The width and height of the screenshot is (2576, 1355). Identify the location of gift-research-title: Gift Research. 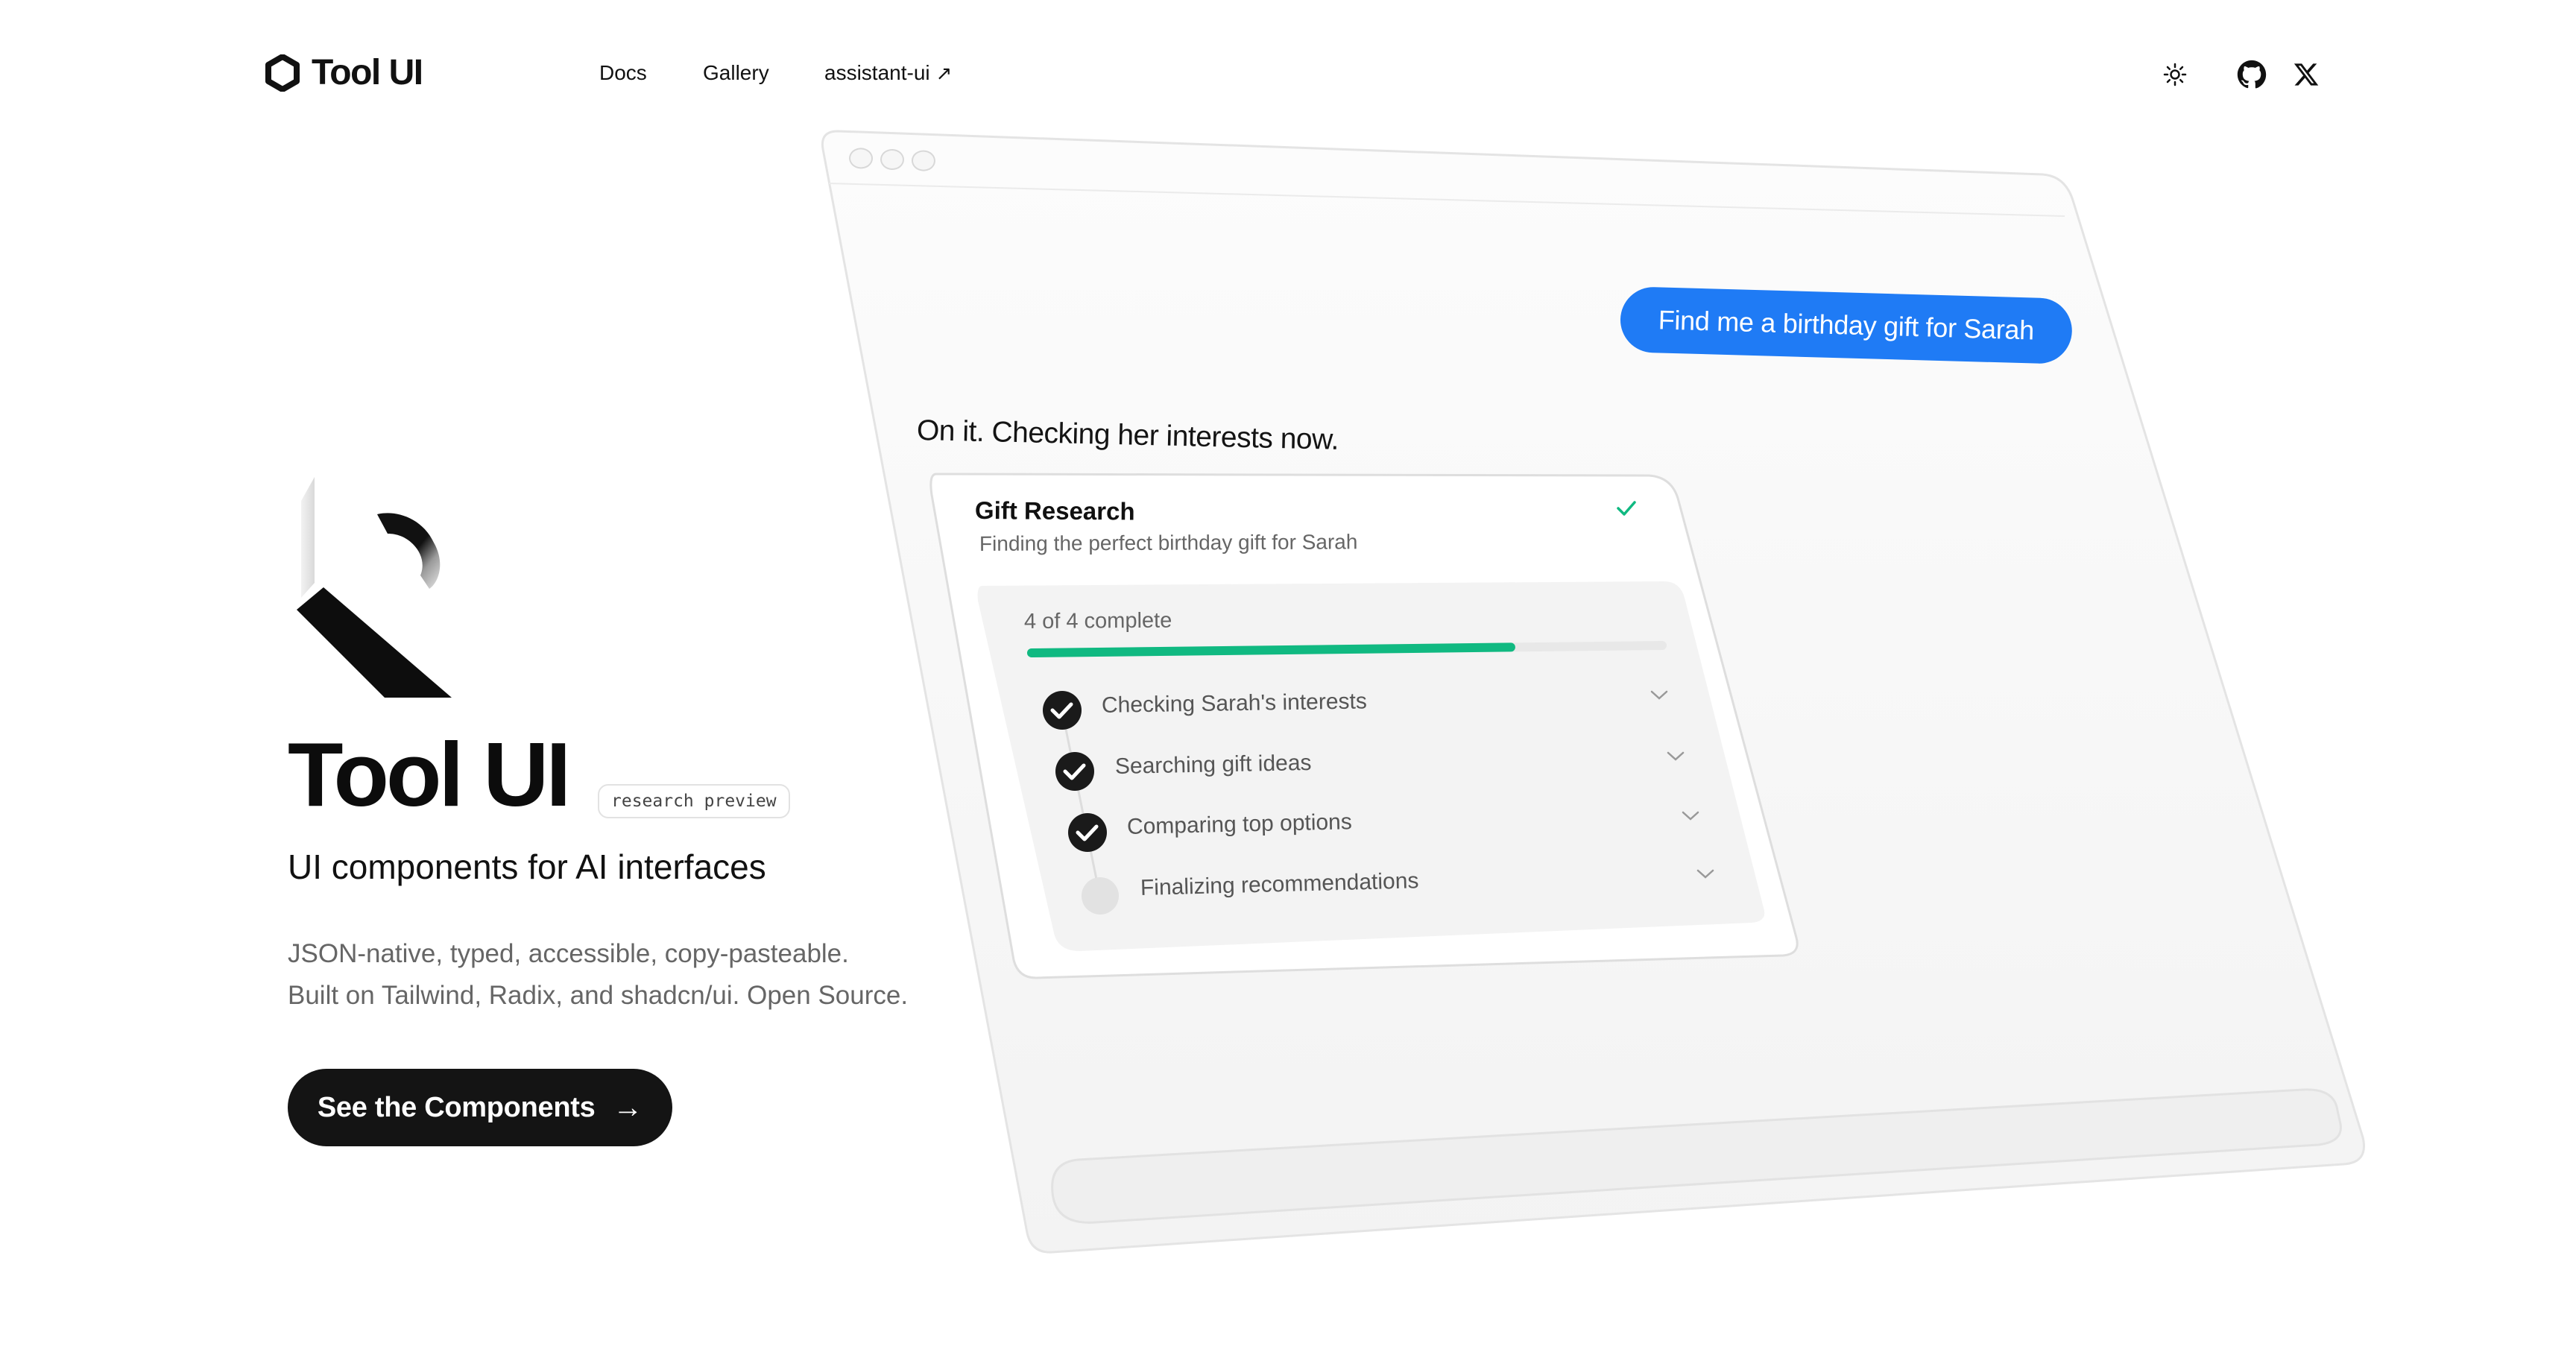
(1054, 511).